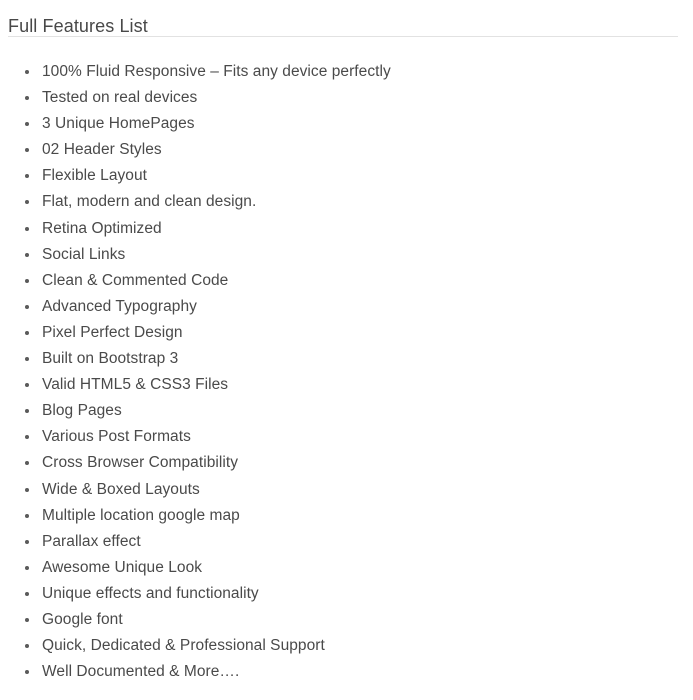 This screenshot has height=700, width=693. I want to click on list-item-label: Awesome Unique Look, so click(122, 567).